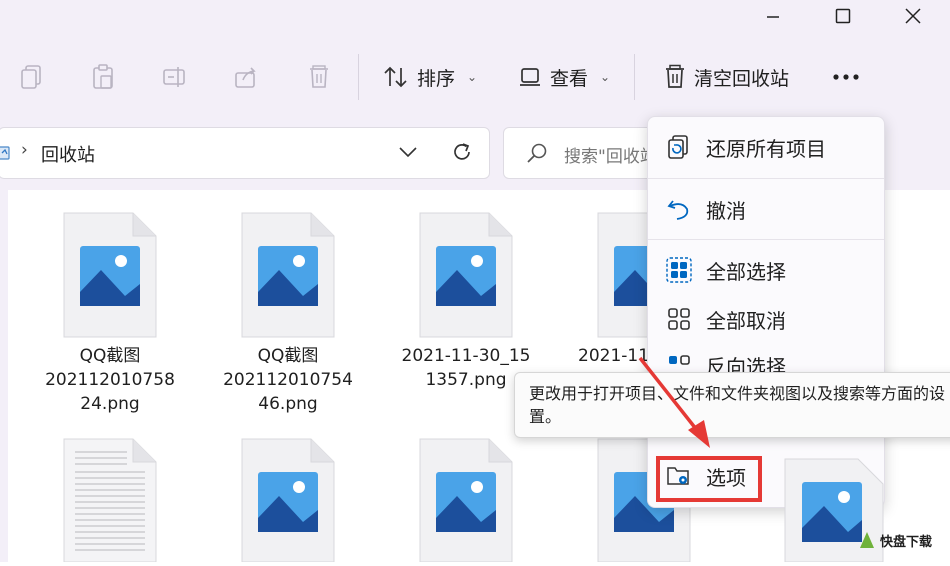 The height and width of the screenshot is (566, 950). What do you see at coordinates (530, 77) in the screenshot?
I see `view-icon` at bounding box center [530, 77].